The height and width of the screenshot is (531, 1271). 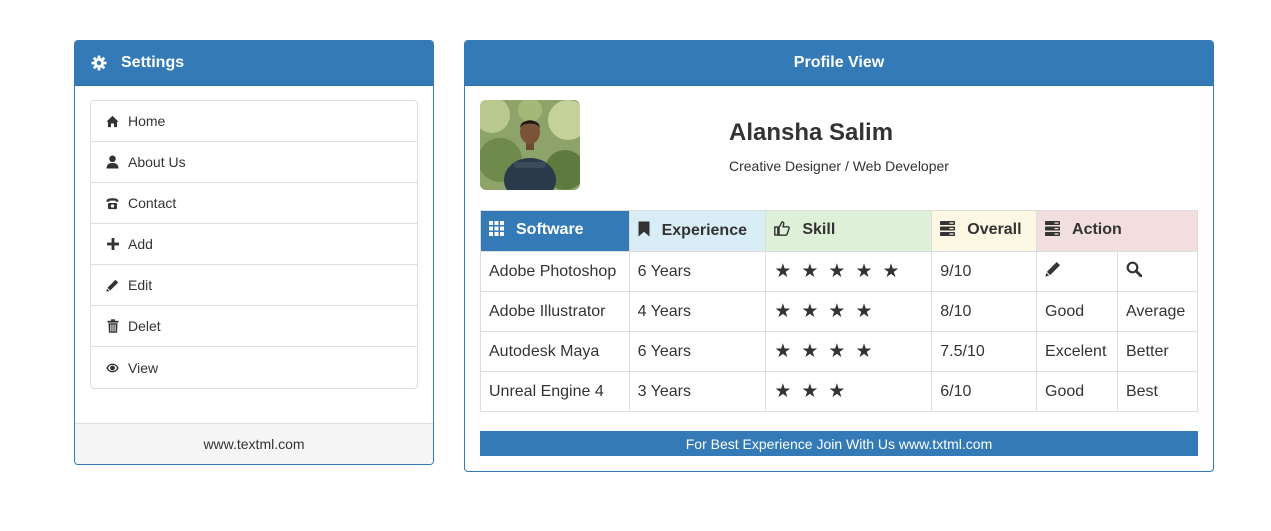 What do you see at coordinates (143, 367) in the screenshot?
I see `menu-item-label: View` at bounding box center [143, 367].